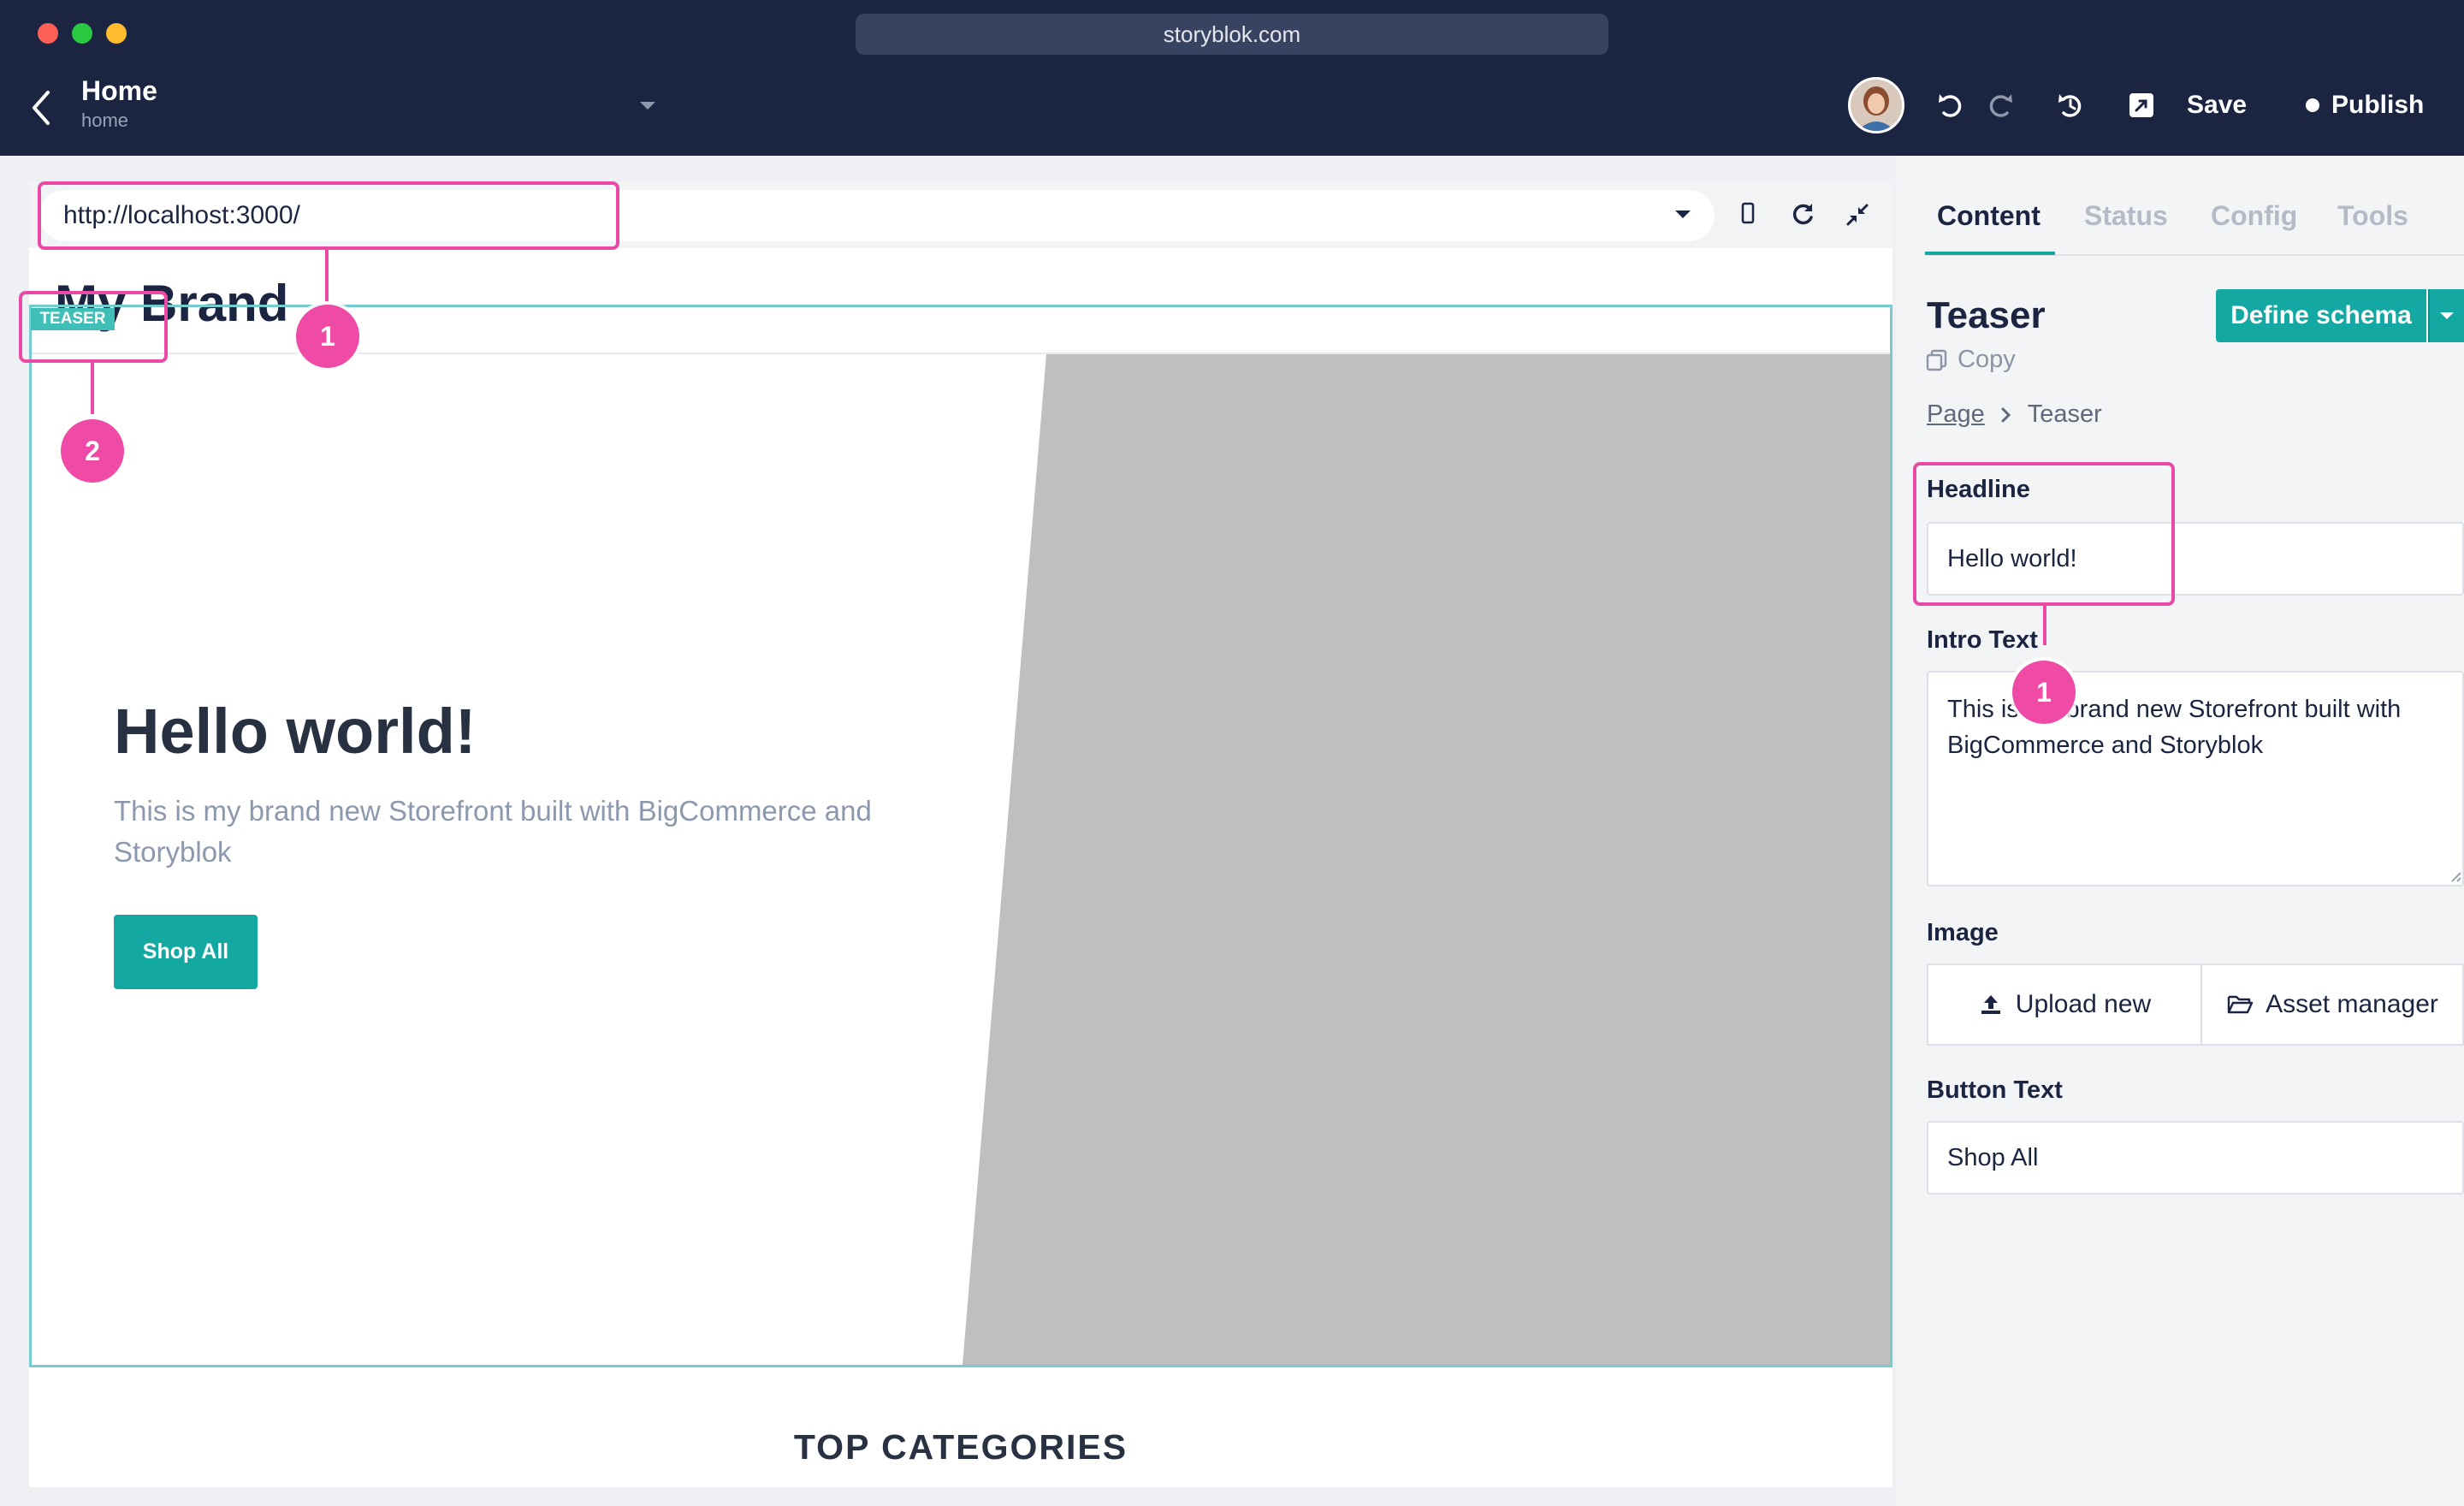 The width and height of the screenshot is (2464, 1506). Describe the element at coordinates (116, 33) in the screenshot. I see `minimize-window-button` at that location.